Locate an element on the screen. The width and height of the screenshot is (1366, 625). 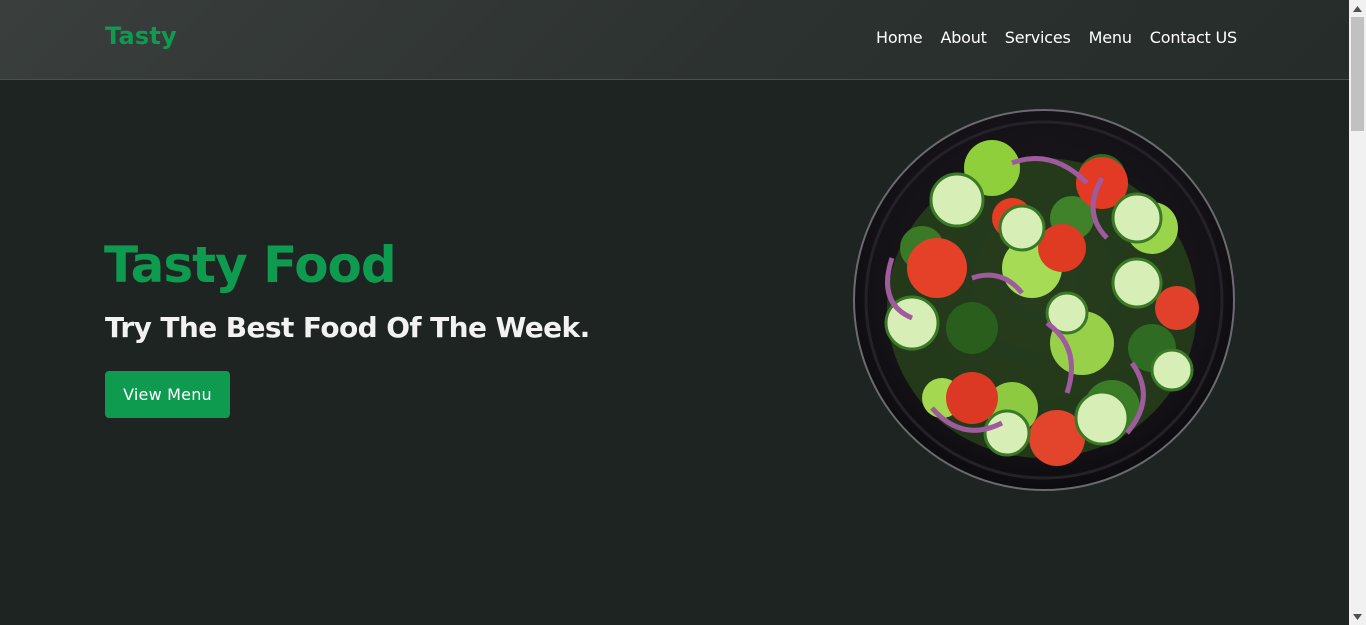
main-nav: Home About Services Menu Contact US is located at coordinates (1056, 37).